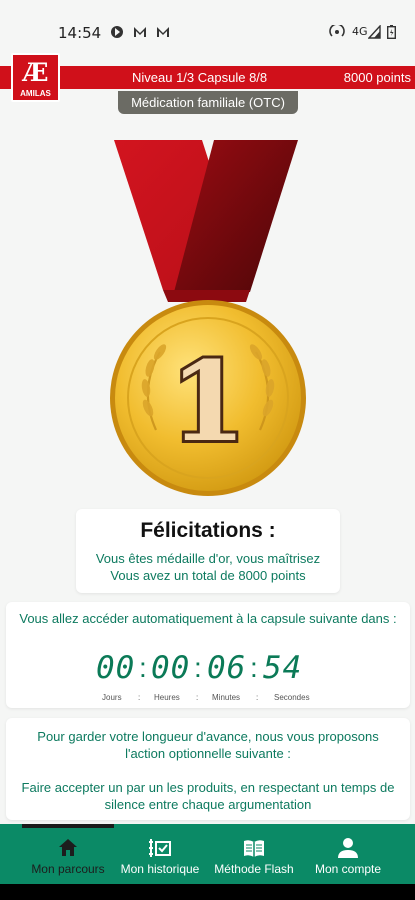 The height and width of the screenshot is (900, 415). I want to click on notification-app-icon, so click(117, 32).